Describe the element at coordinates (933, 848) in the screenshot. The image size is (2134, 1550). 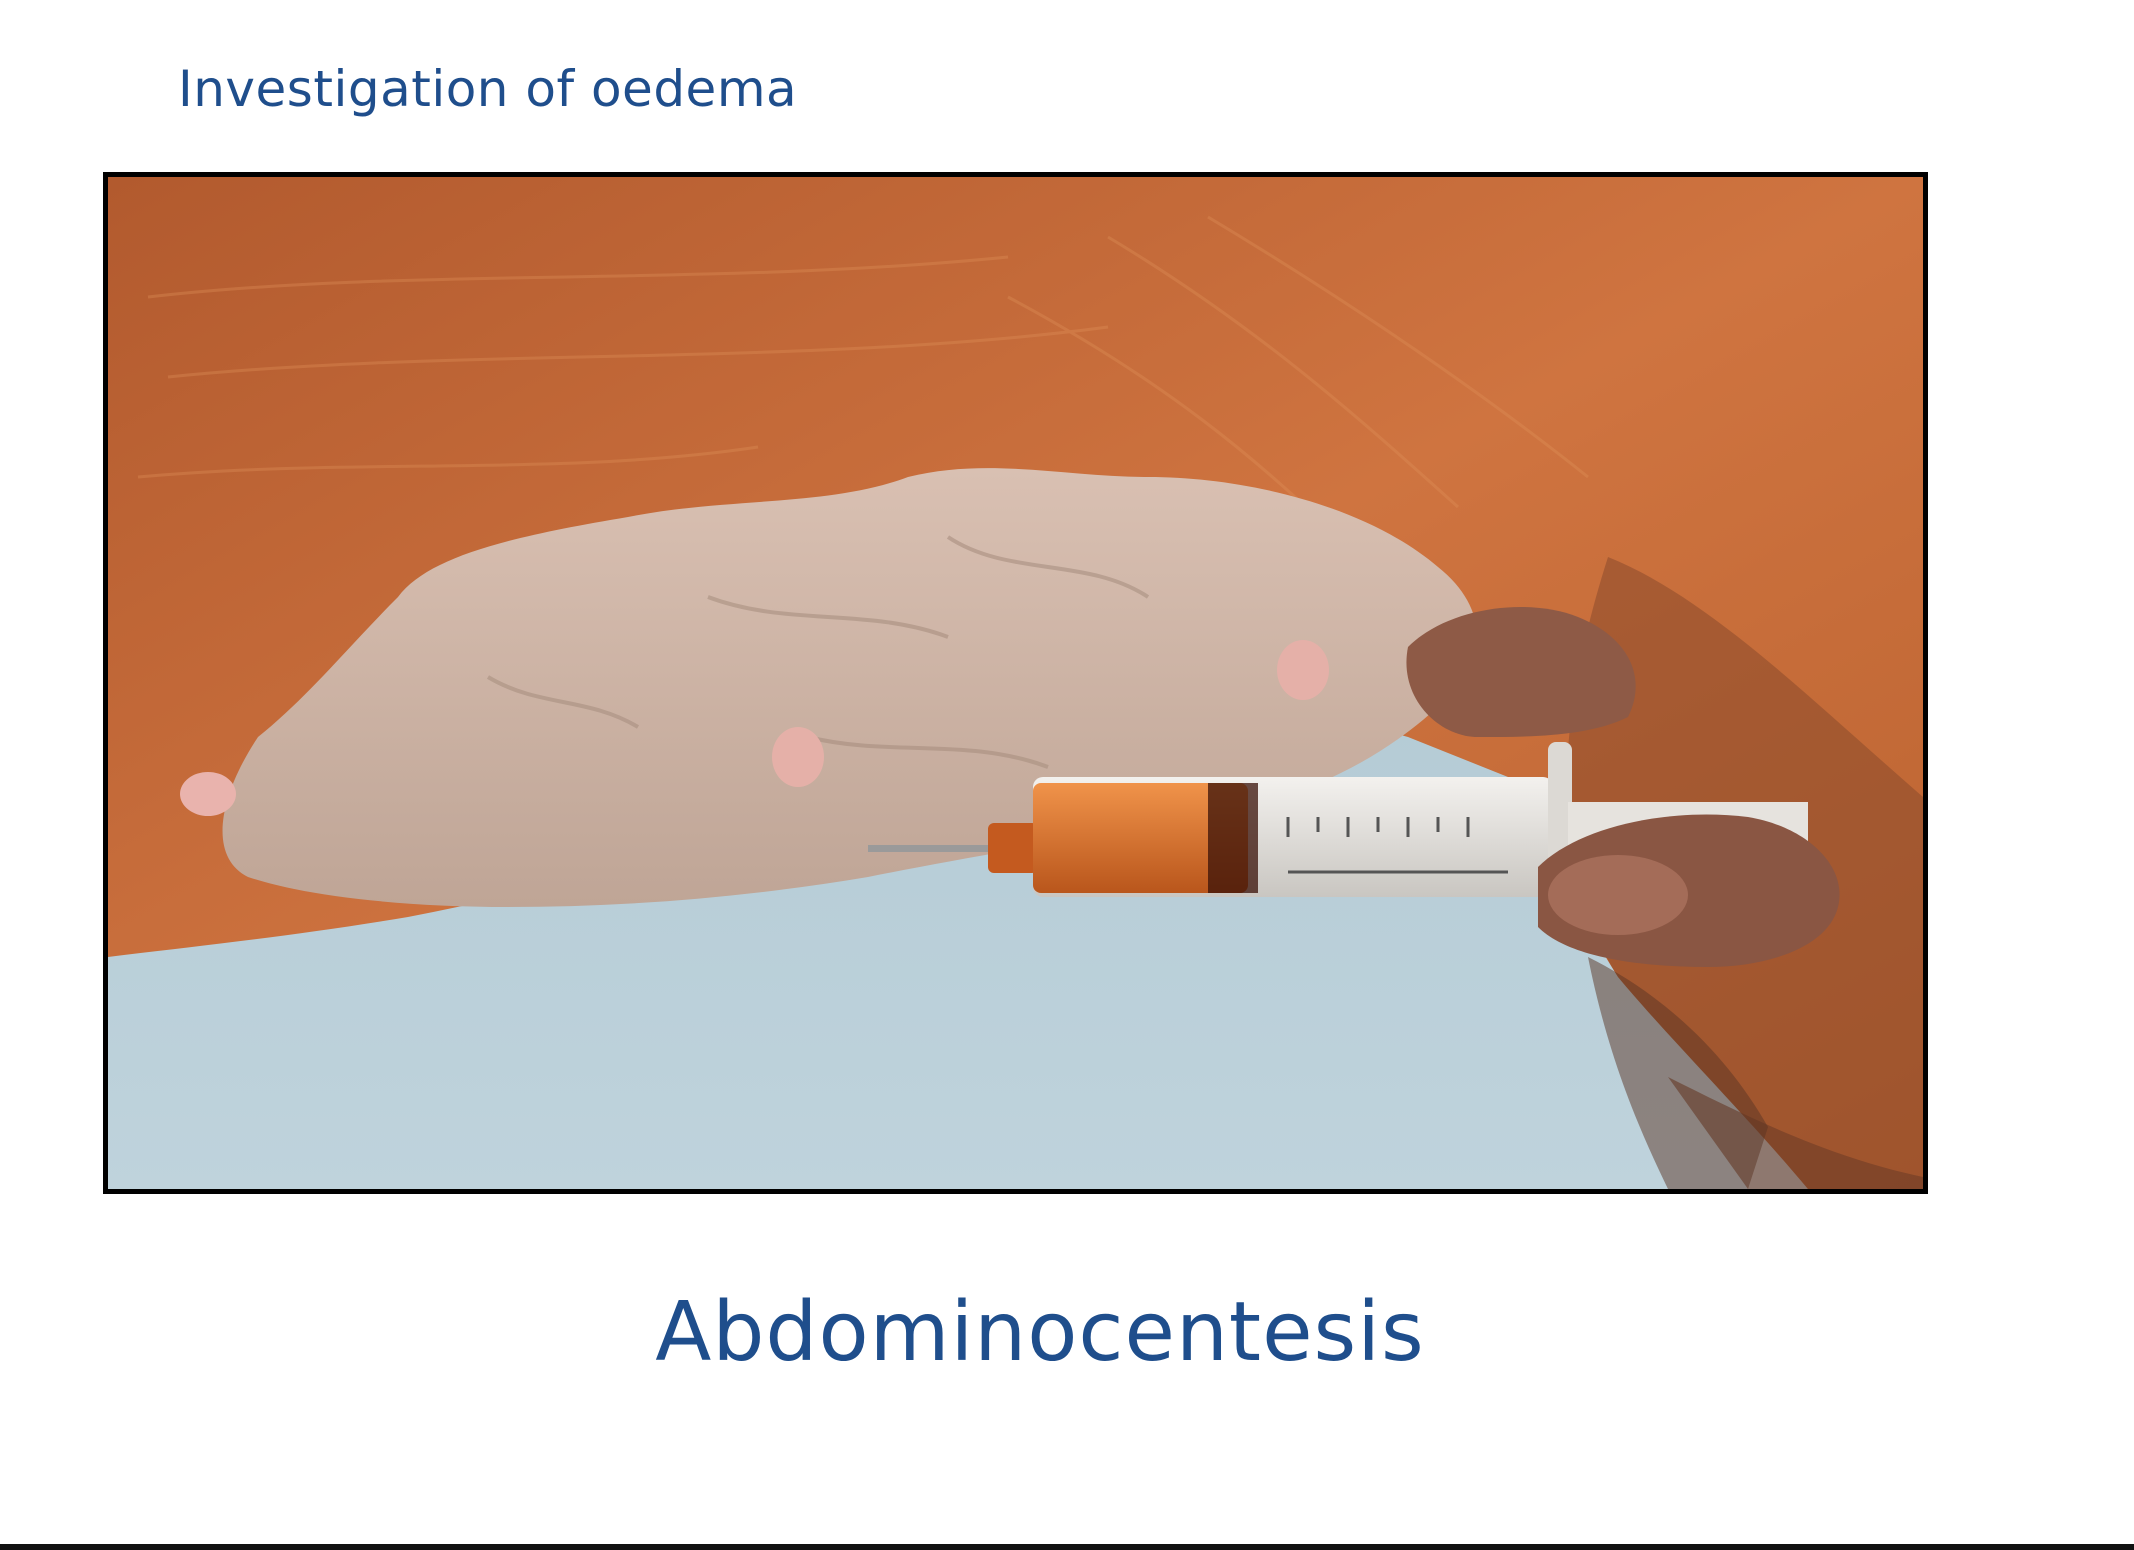
I see `syringe-needle` at that location.